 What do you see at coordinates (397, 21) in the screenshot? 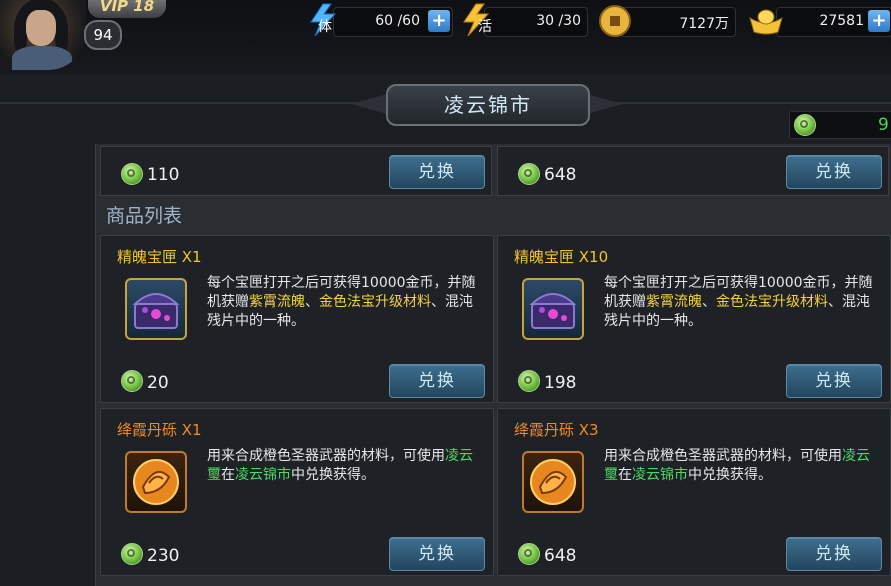
I see `stamina-value: 60 /60` at bounding box center [397, 21].